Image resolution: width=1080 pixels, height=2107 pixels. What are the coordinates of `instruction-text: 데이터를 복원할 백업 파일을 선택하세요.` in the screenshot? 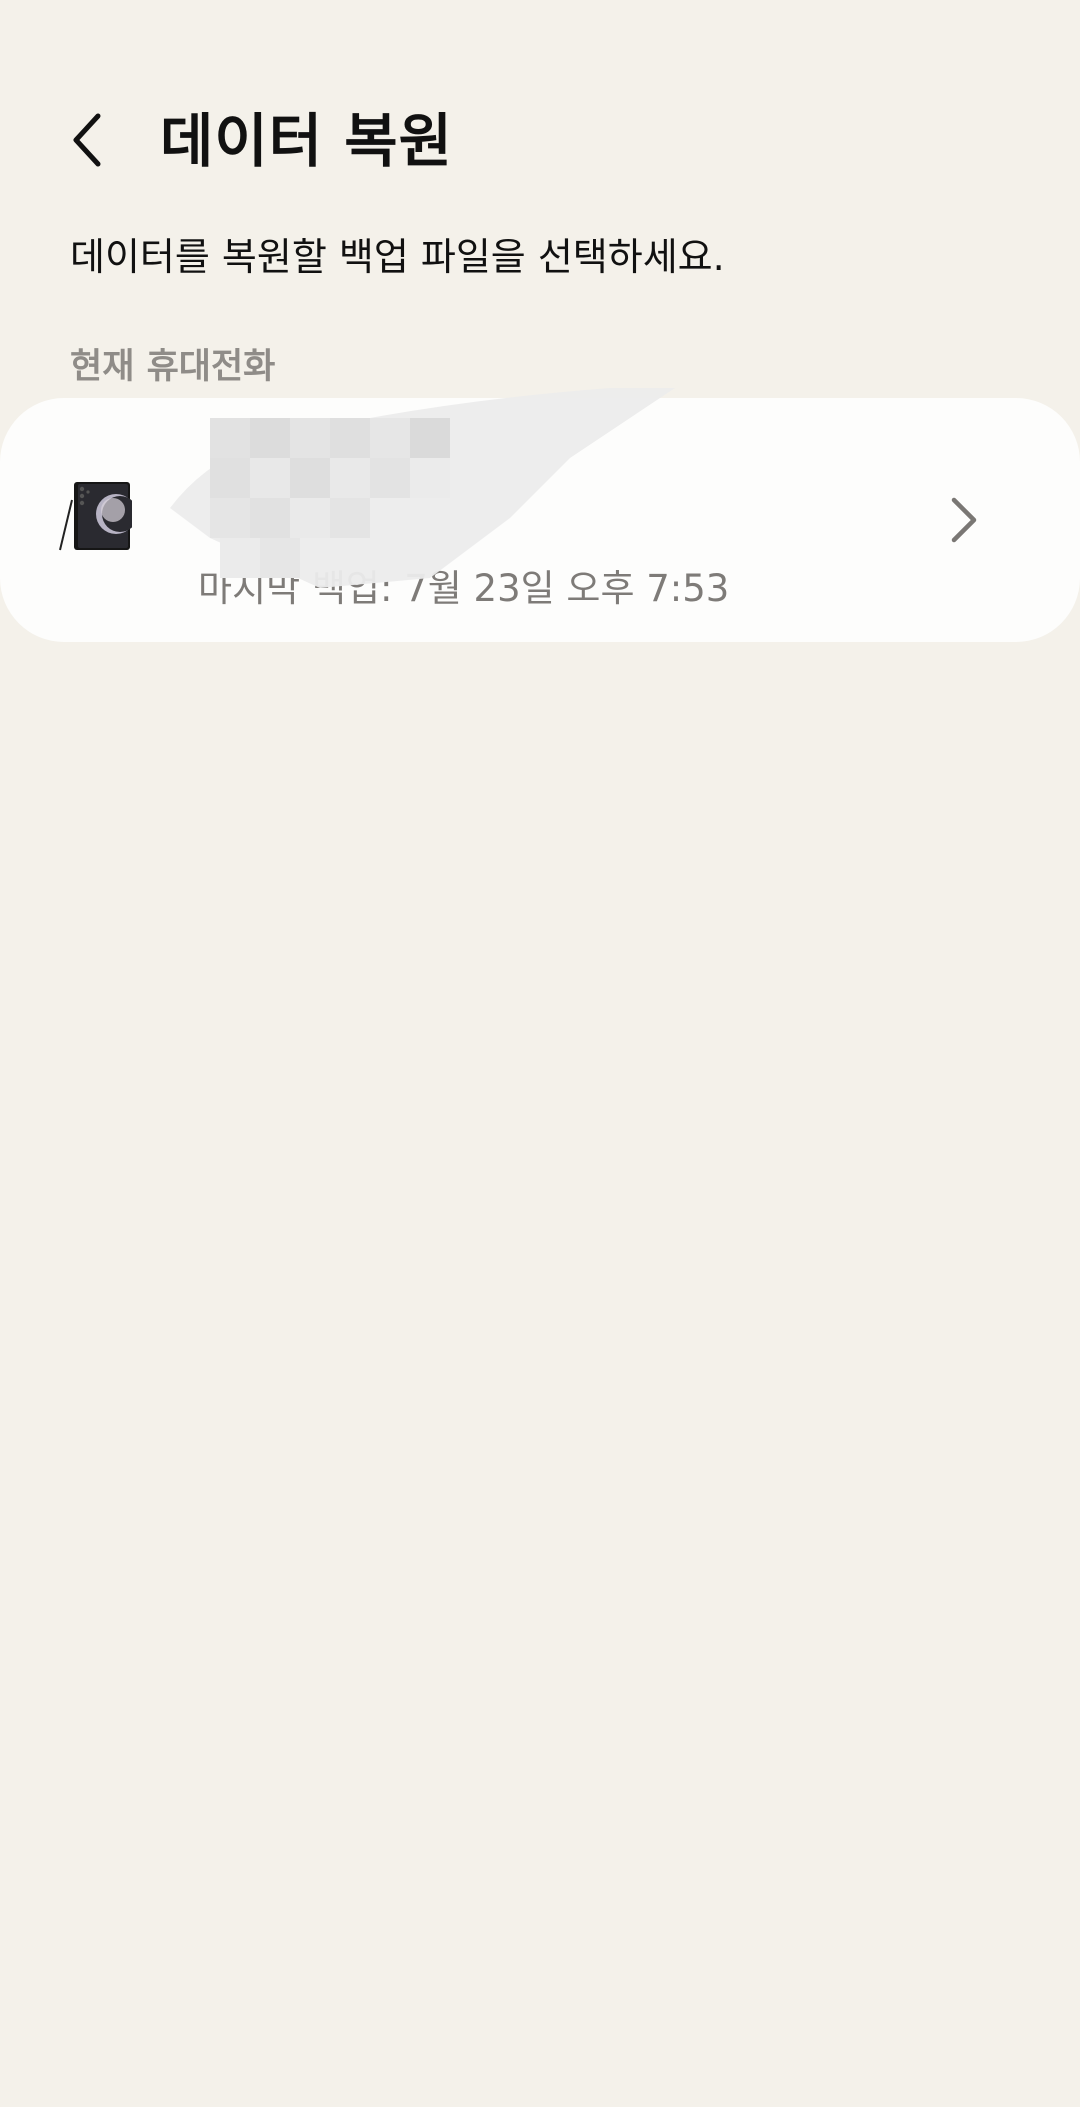 It's located at (397, 257).